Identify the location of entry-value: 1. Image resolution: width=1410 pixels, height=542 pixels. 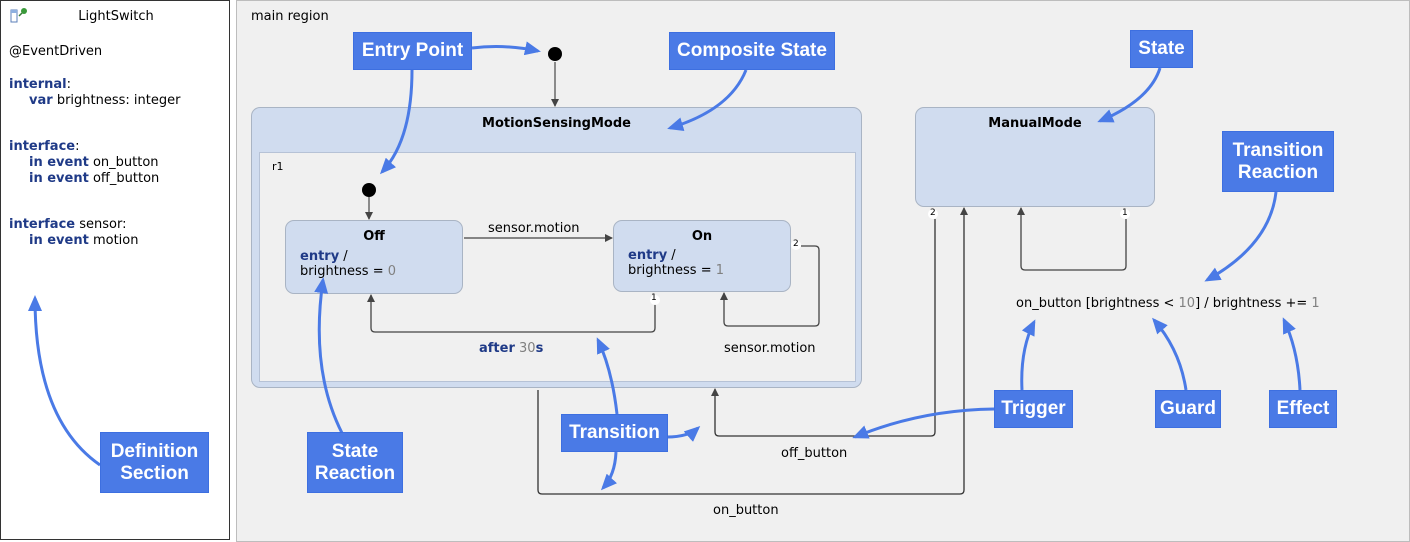
(720, 270).